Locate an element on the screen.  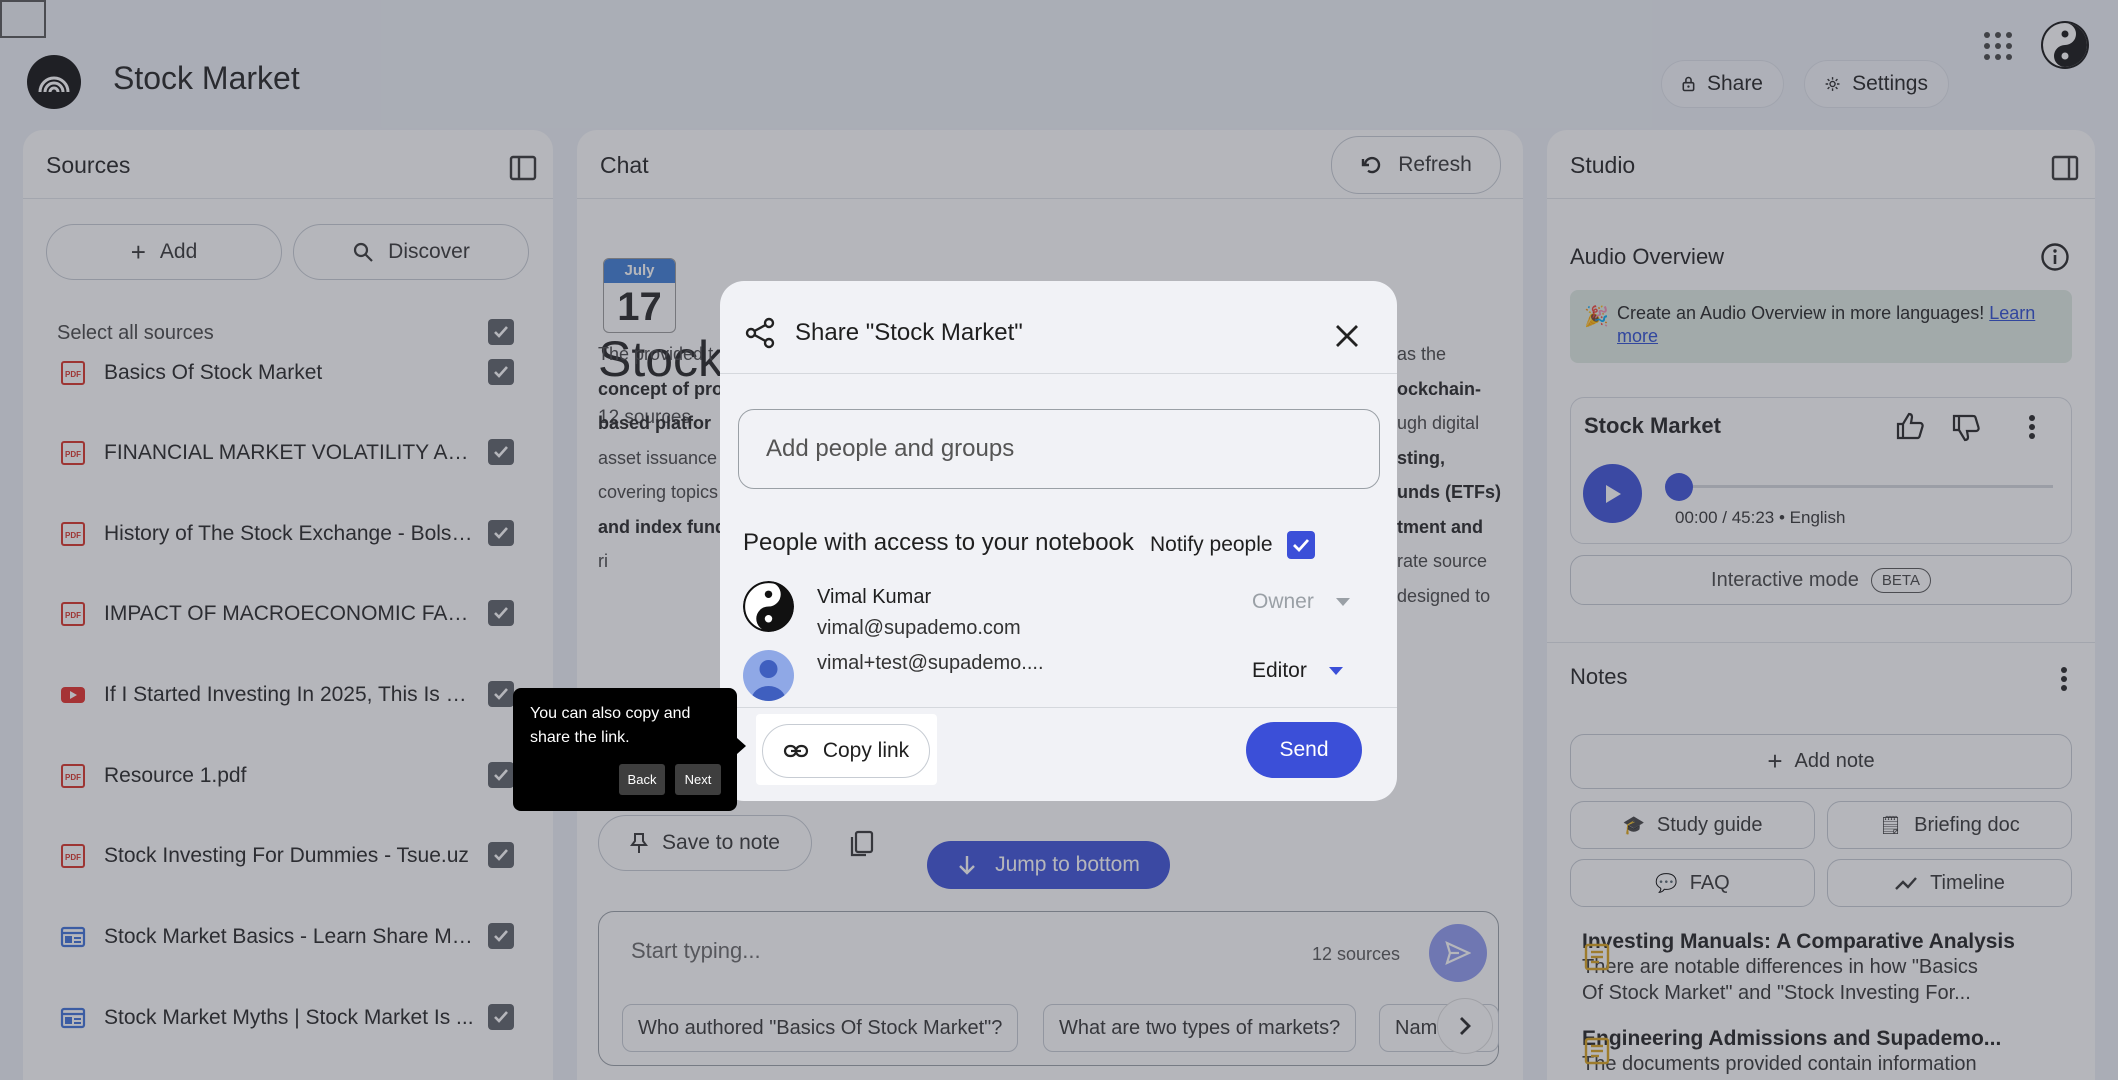
owner-role-select: Owner is located at coordinates (1301, 602).